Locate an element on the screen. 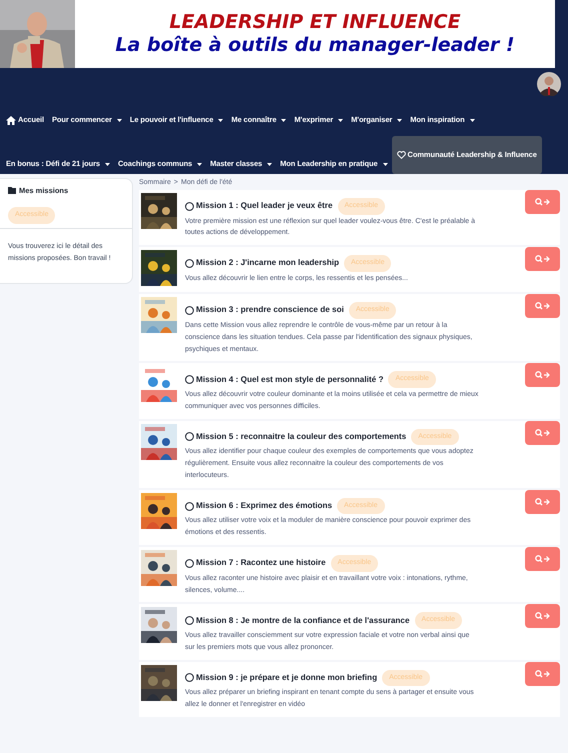 The image size is (568, 753). mission-title: Mission 3 : prendre conscience de soi is located at coordinates (270, 310).